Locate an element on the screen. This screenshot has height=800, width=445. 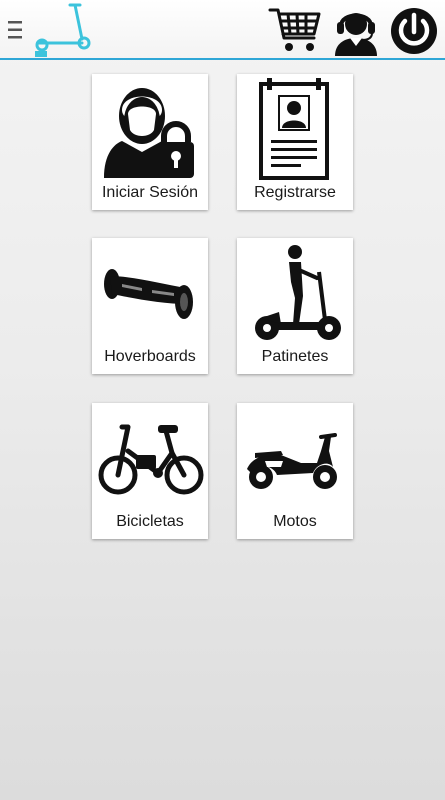
bicicletas-tile: Bicicletas is located at coordinates (150, 471).